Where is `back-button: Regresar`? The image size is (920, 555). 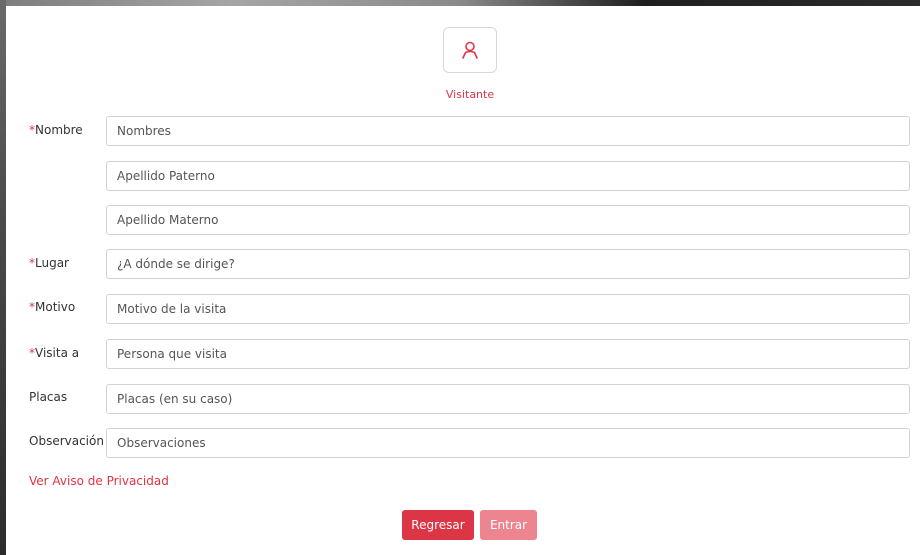
back-button: Regresar is located at coordinates (438, 525).